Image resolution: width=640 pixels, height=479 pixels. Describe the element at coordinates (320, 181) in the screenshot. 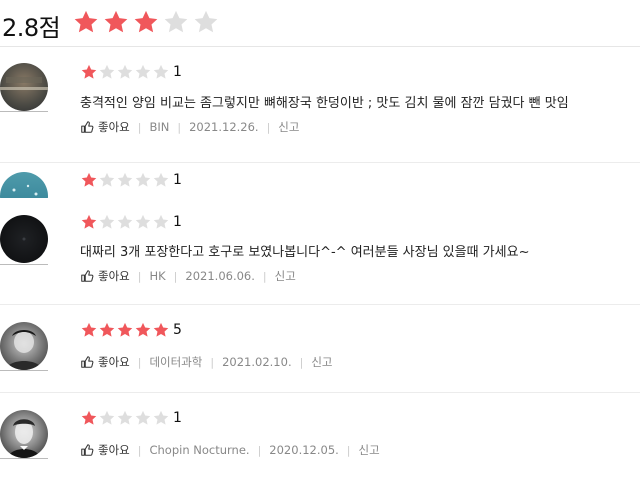

I see `review-item: 1` at that location.